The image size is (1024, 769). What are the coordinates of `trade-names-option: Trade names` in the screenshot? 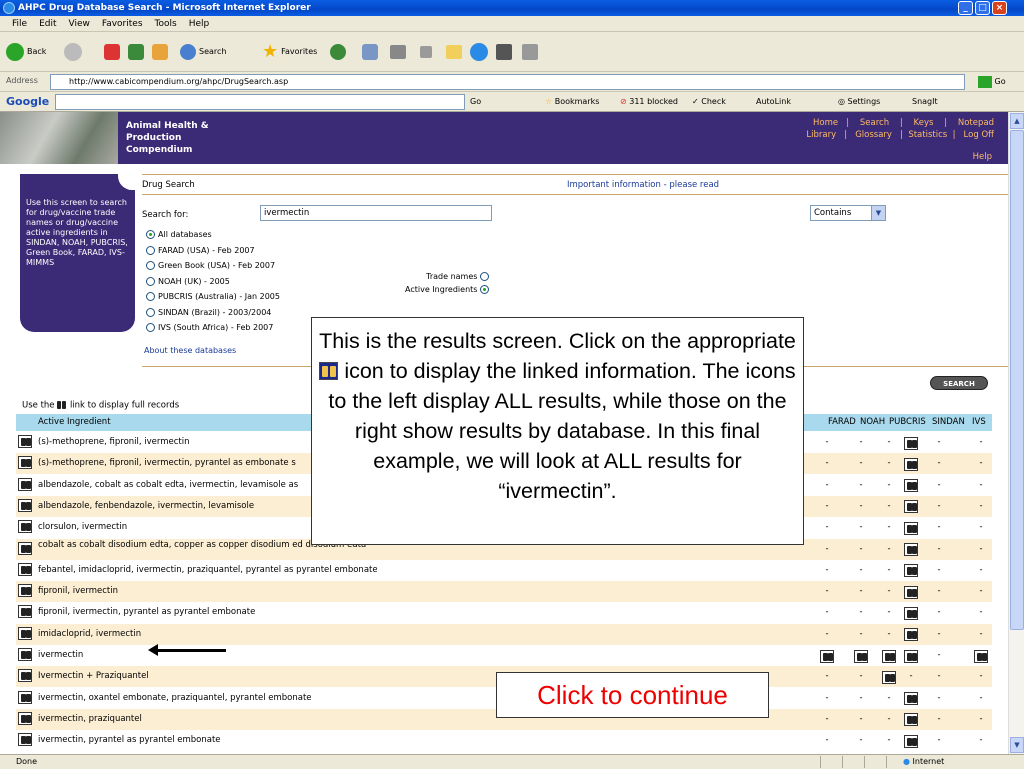 It's located at (437, 276).